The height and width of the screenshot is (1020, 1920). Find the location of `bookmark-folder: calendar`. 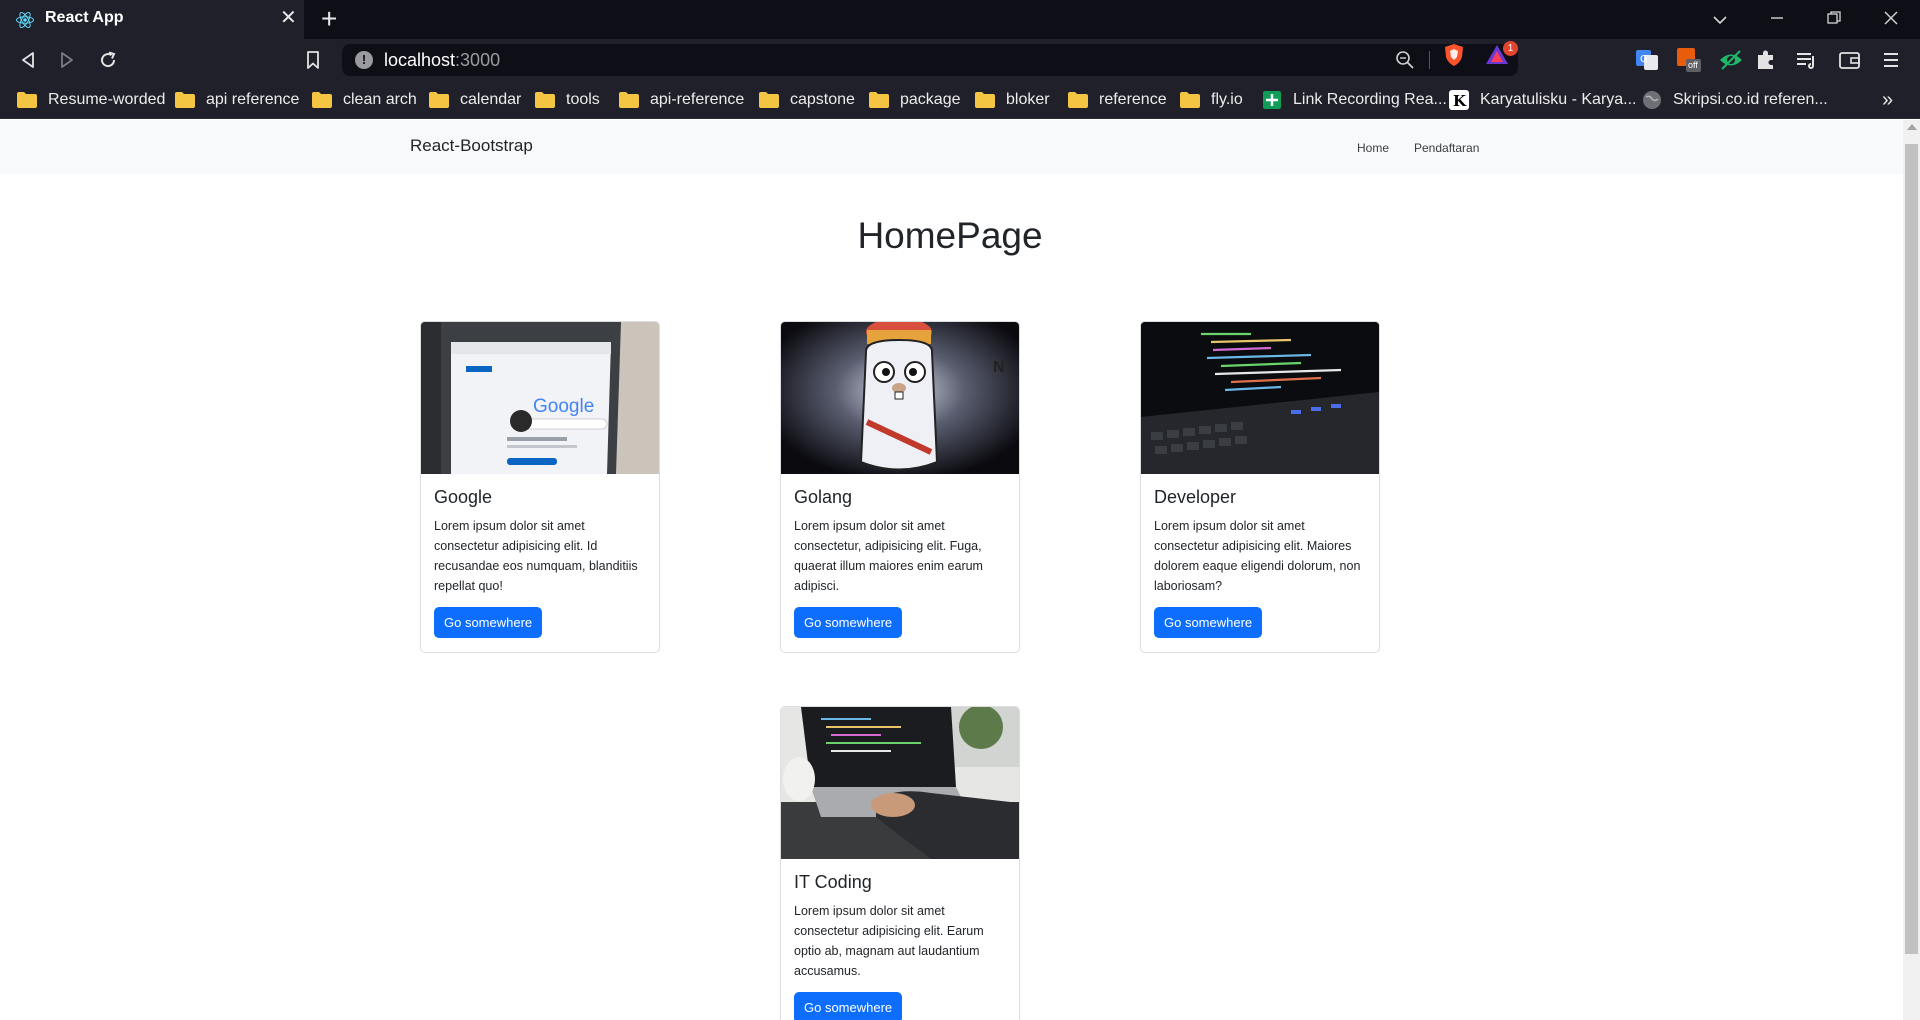

bookmark-folder: calendar is located at coordinates (475, 100).